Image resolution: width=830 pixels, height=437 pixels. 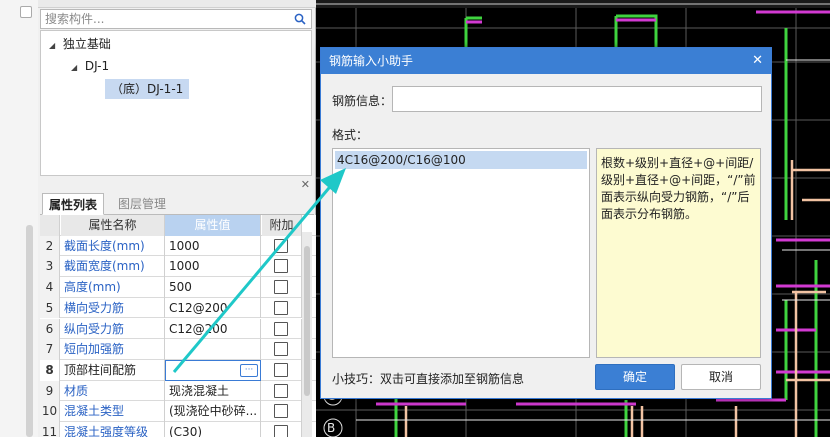 I want to click on property-value: 现浇混凝土, so click(x=213, y=391).